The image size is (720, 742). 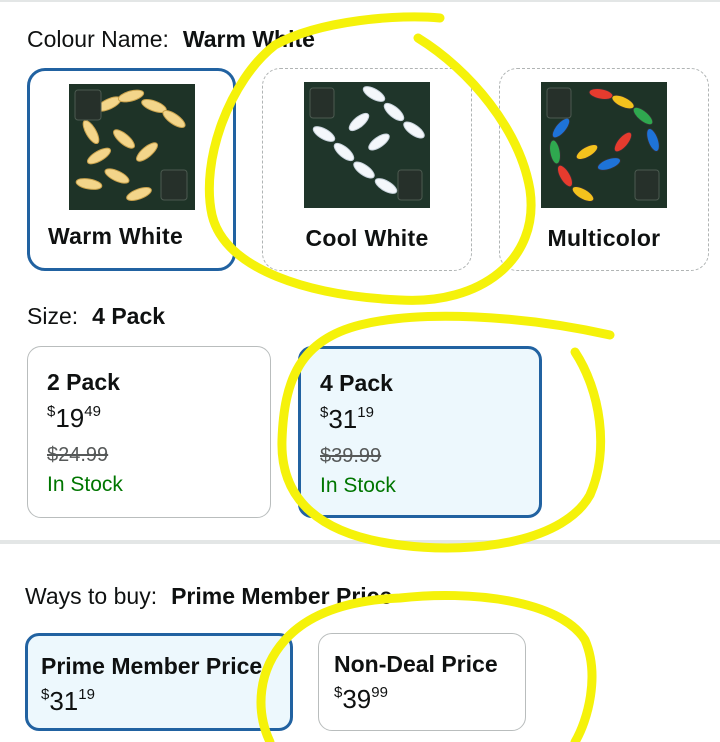 I want to click on ways-to-buy-label: Ways to buy: Prime Member Price, so click(x=208, y=596).